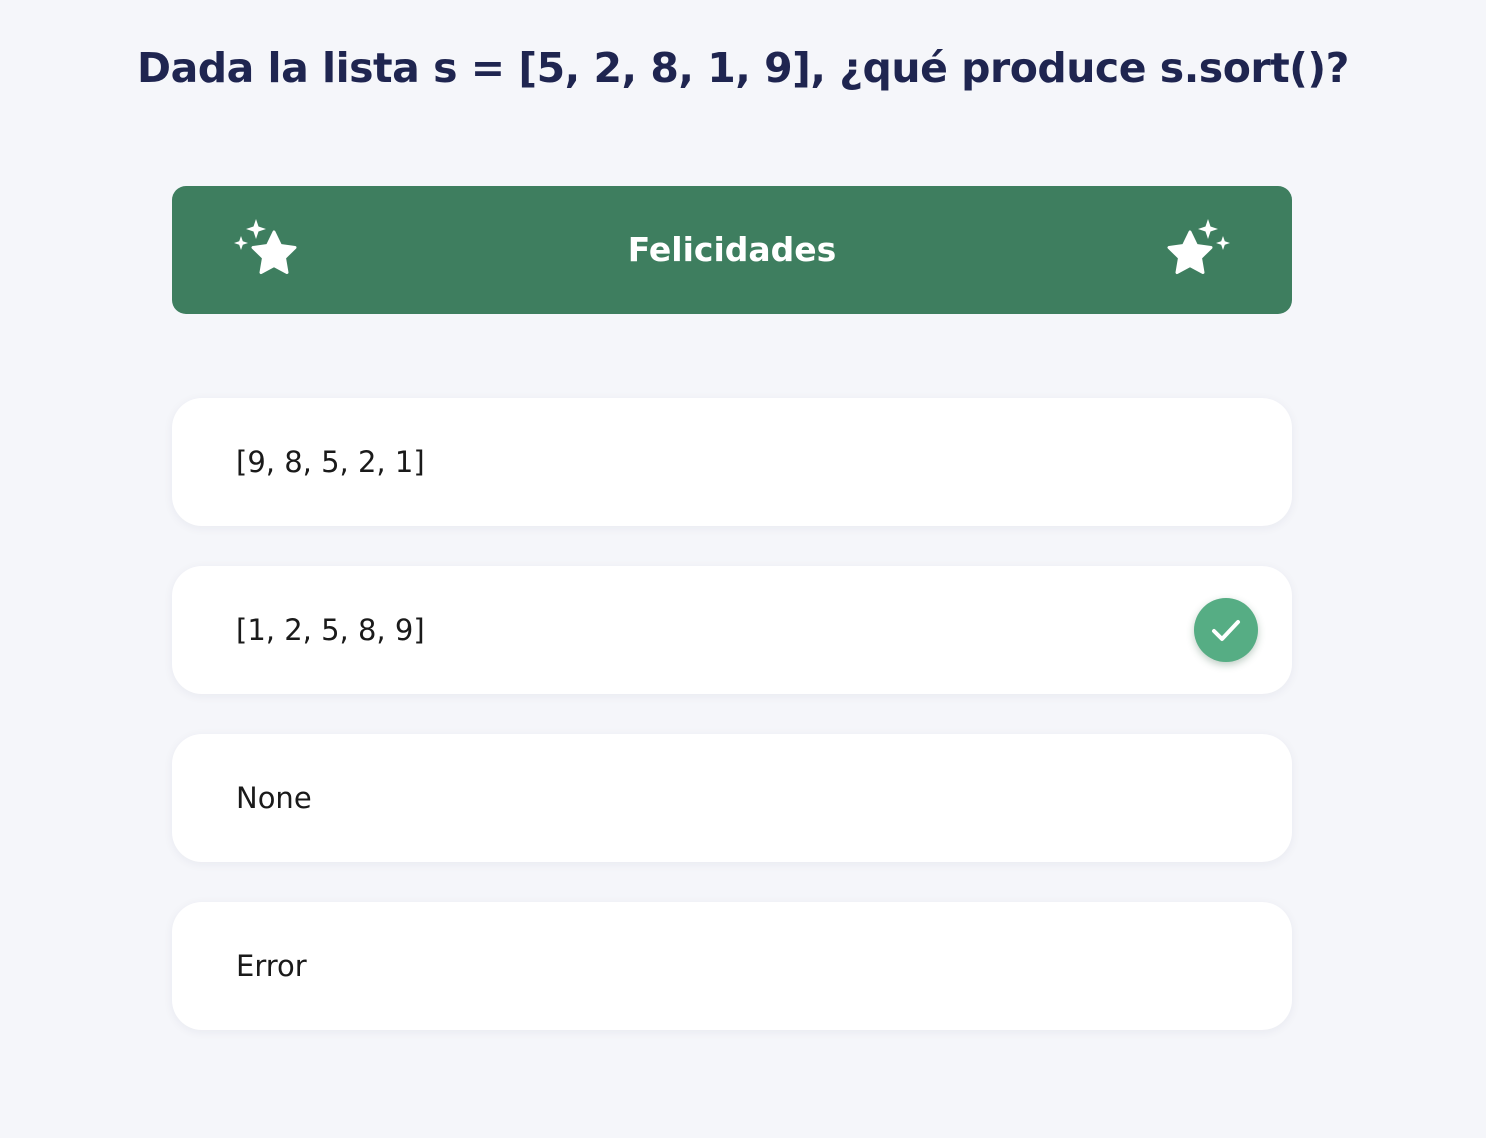 This screenshot has height=1138, width=1486. I want to click on result-banner: Felicidades, so click(732, 250).